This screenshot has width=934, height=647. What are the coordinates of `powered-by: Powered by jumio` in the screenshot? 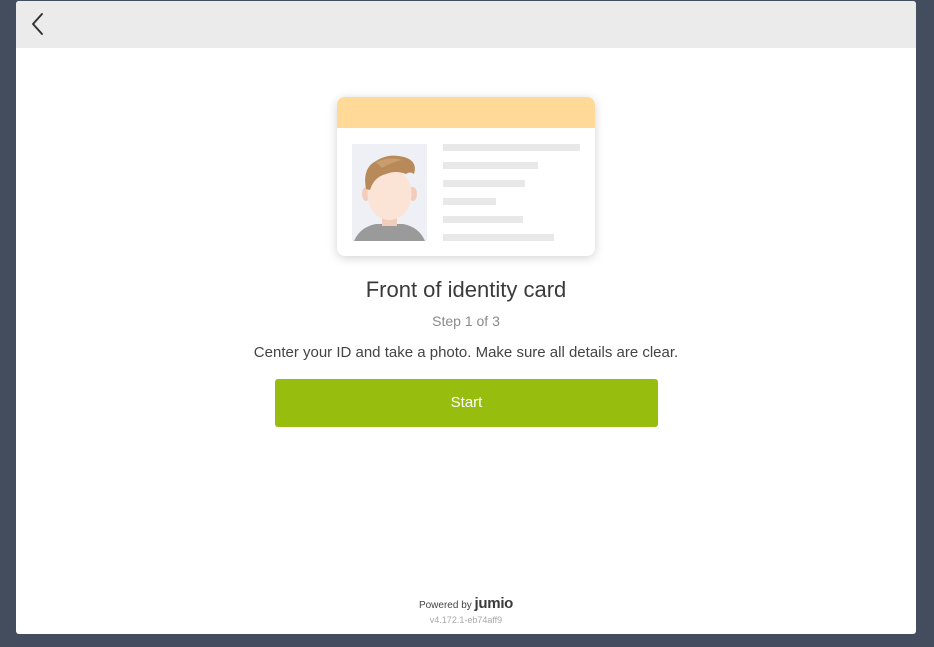 It's located at (466, 603).